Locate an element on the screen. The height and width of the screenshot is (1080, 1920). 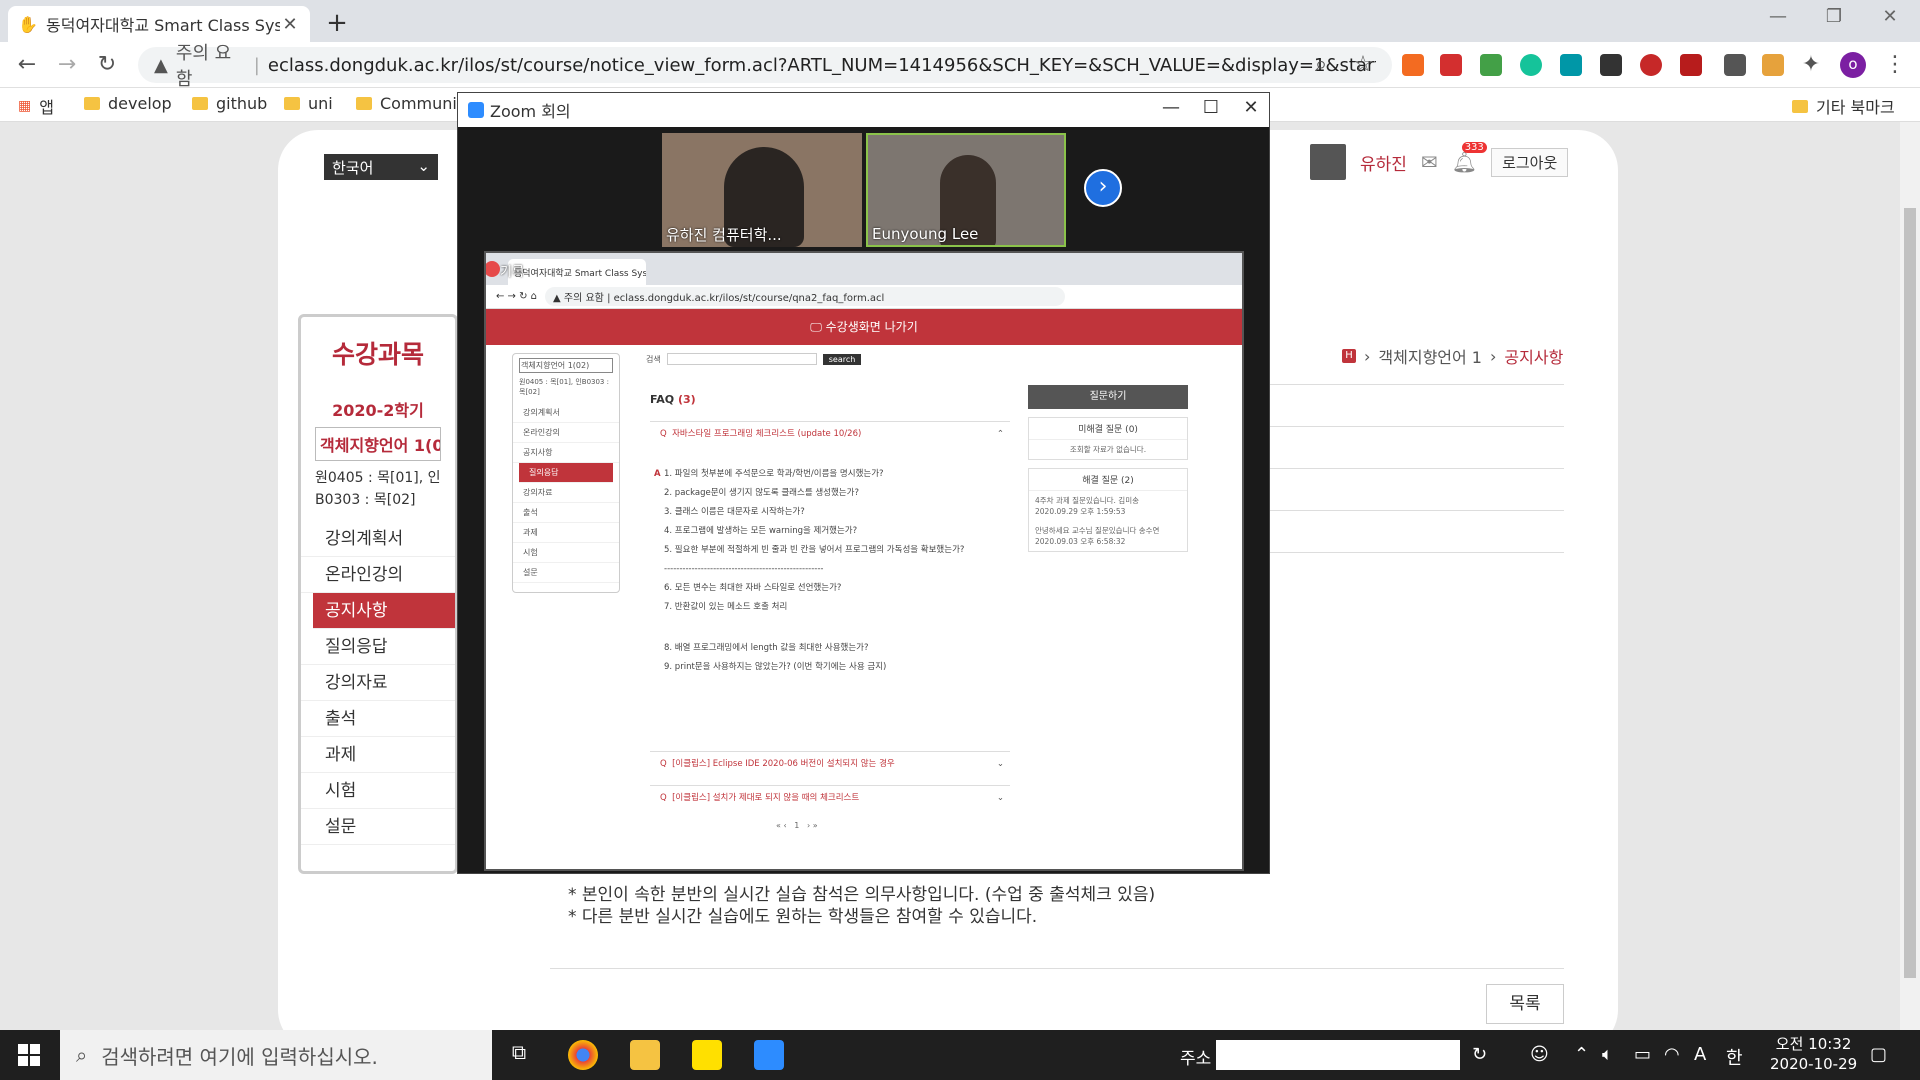
zoom-icon: ⌕ is located at coordinates (1321, 64).